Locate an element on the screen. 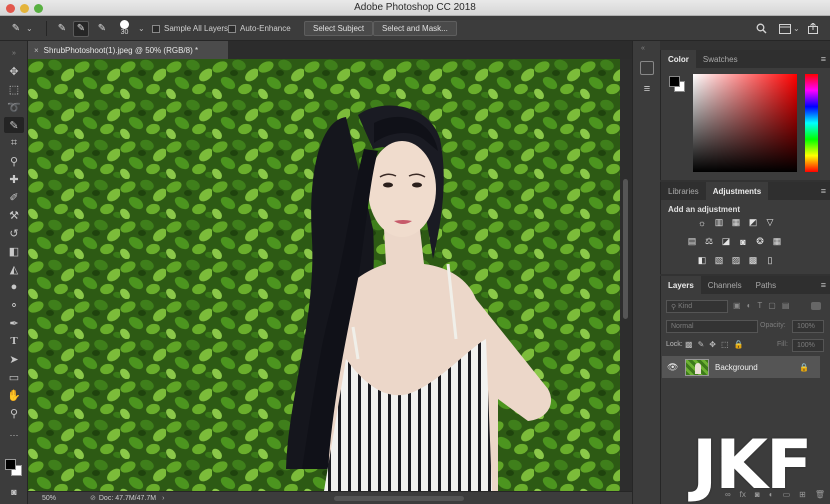 The image size is (830, 504). window-title: Adobe Photoshop CC 2018 is located at coordinates (415, 7).